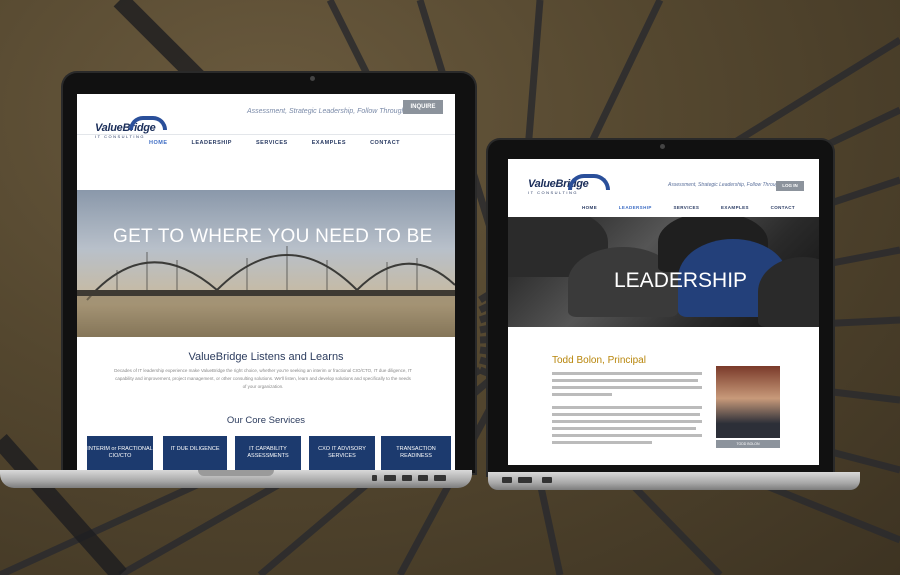  What do you see at coordinates (236, 473) in the screenshot?
I see `trackpad-notch` at bounding box center [236, 473].